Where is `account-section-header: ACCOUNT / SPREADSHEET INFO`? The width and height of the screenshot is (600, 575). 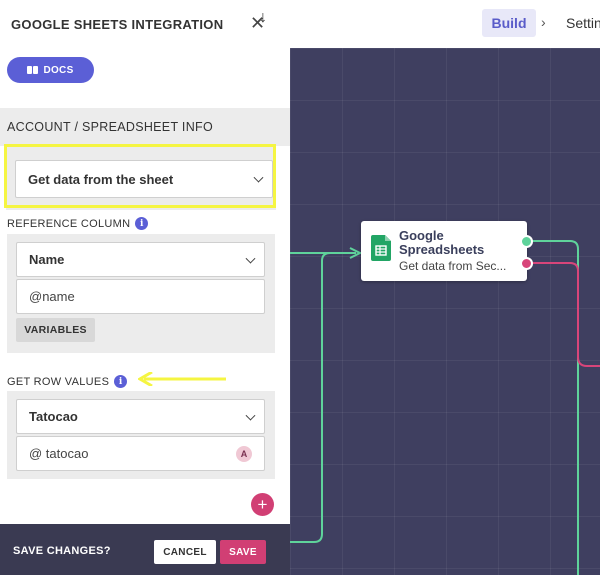 account-section-header: ACCOUNT / SPREADSHEET INFO is located at coordinates (145, 127).